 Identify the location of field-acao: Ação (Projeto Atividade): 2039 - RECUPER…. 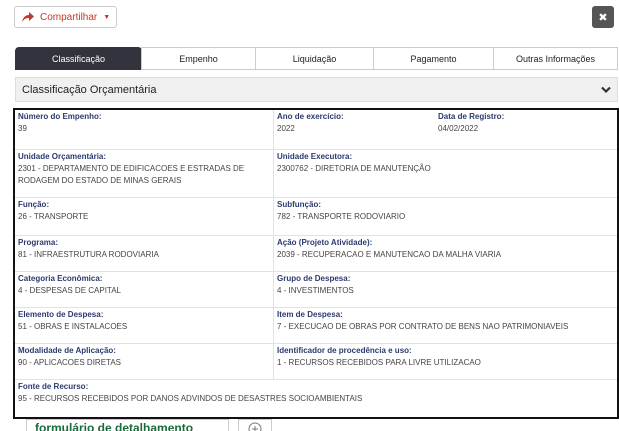
(445, 253).